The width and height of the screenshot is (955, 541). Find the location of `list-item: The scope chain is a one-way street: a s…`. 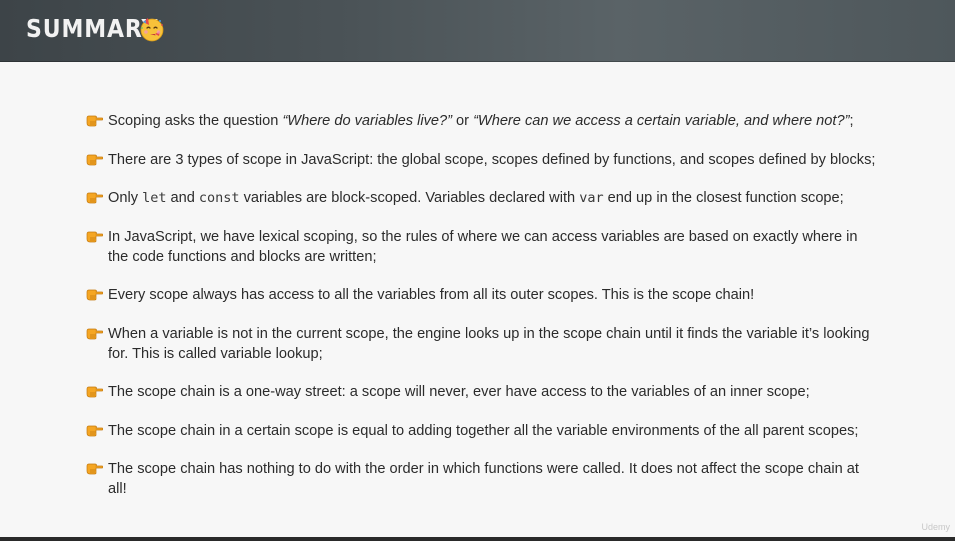

list-item: The scope chain is a one-way street: a s… is located at coordinates (481, 392).